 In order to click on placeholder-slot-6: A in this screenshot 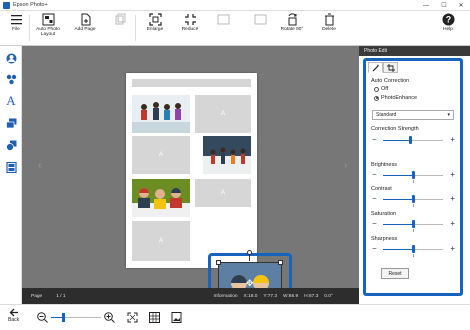, I will do `click(223, 193)`.